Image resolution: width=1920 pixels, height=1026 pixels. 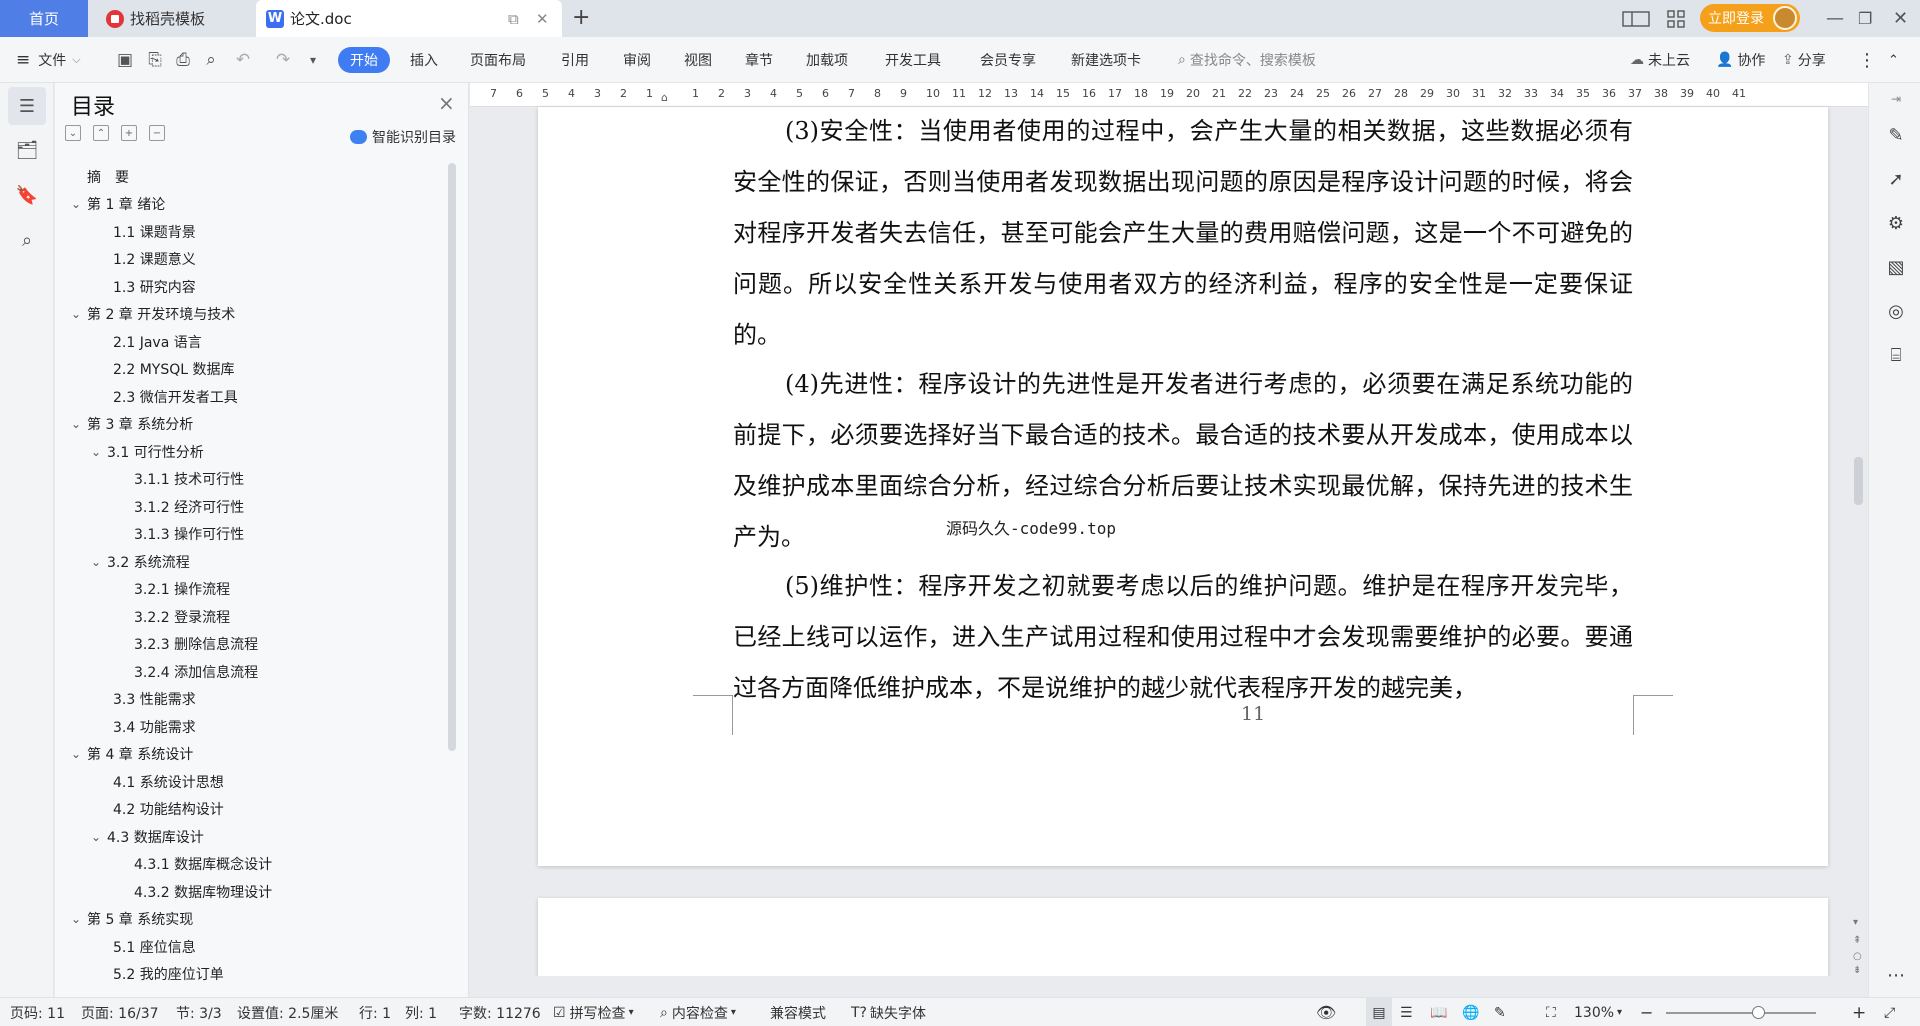 I want to click on file-menu: ≡ 文件 ⌵, so click(x=48, y=60).